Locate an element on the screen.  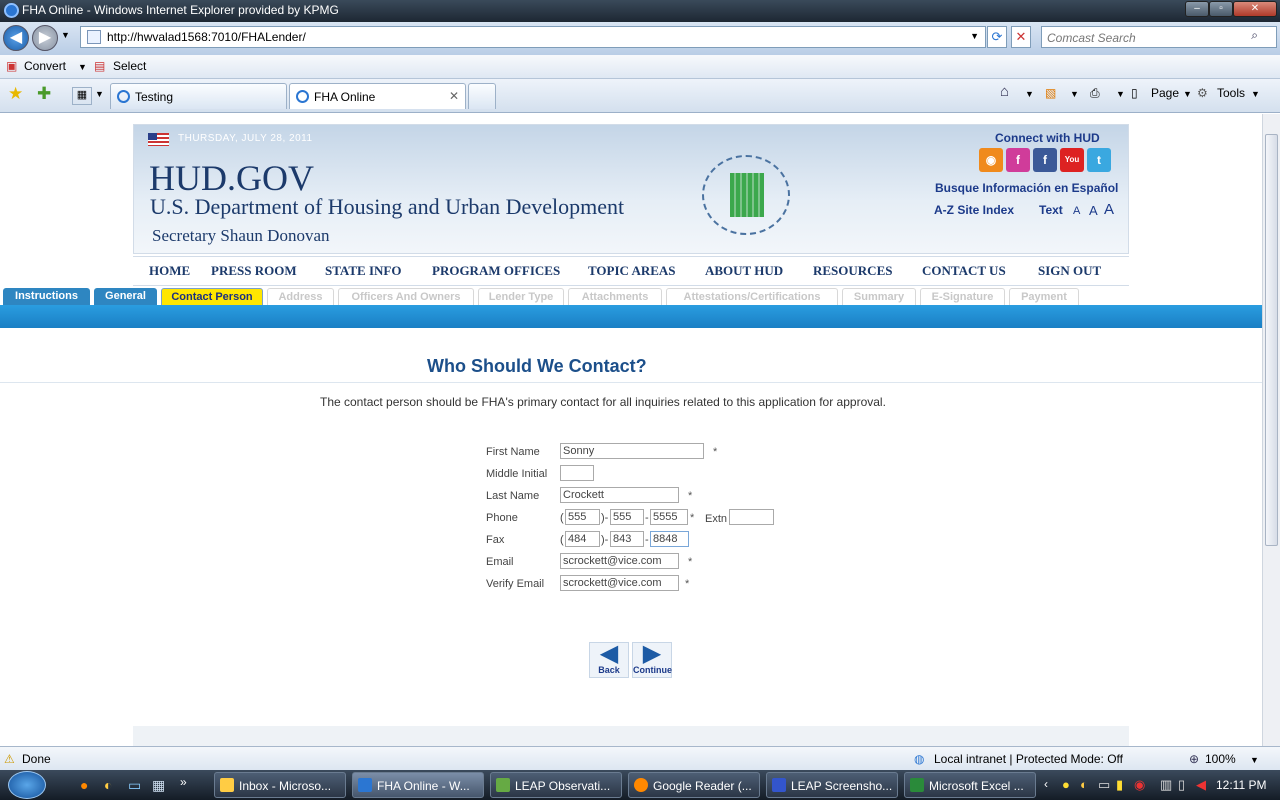
print-icon: ⎙ is located at coordinates (1095, 93).